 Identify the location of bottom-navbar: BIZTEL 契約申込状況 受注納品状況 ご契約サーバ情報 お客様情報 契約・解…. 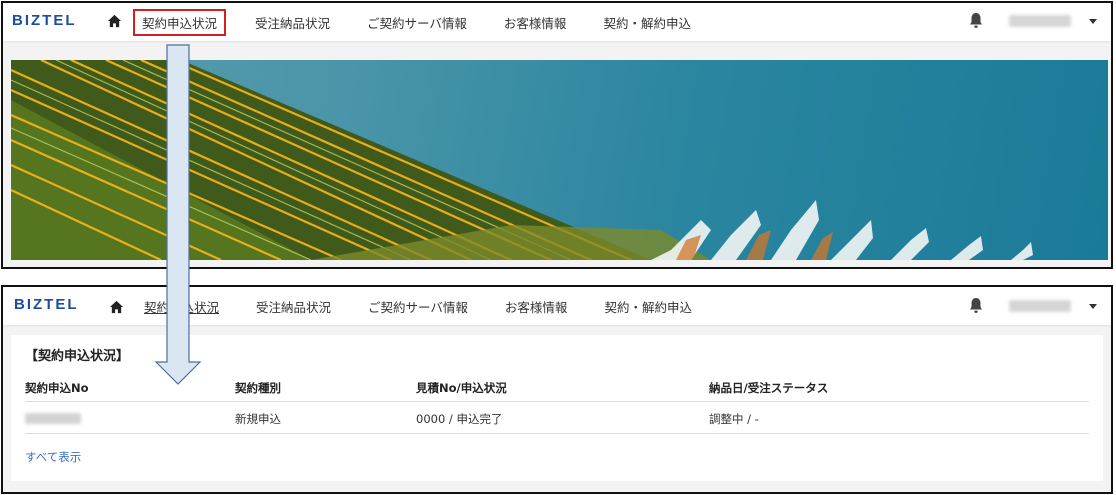
(557, 306).